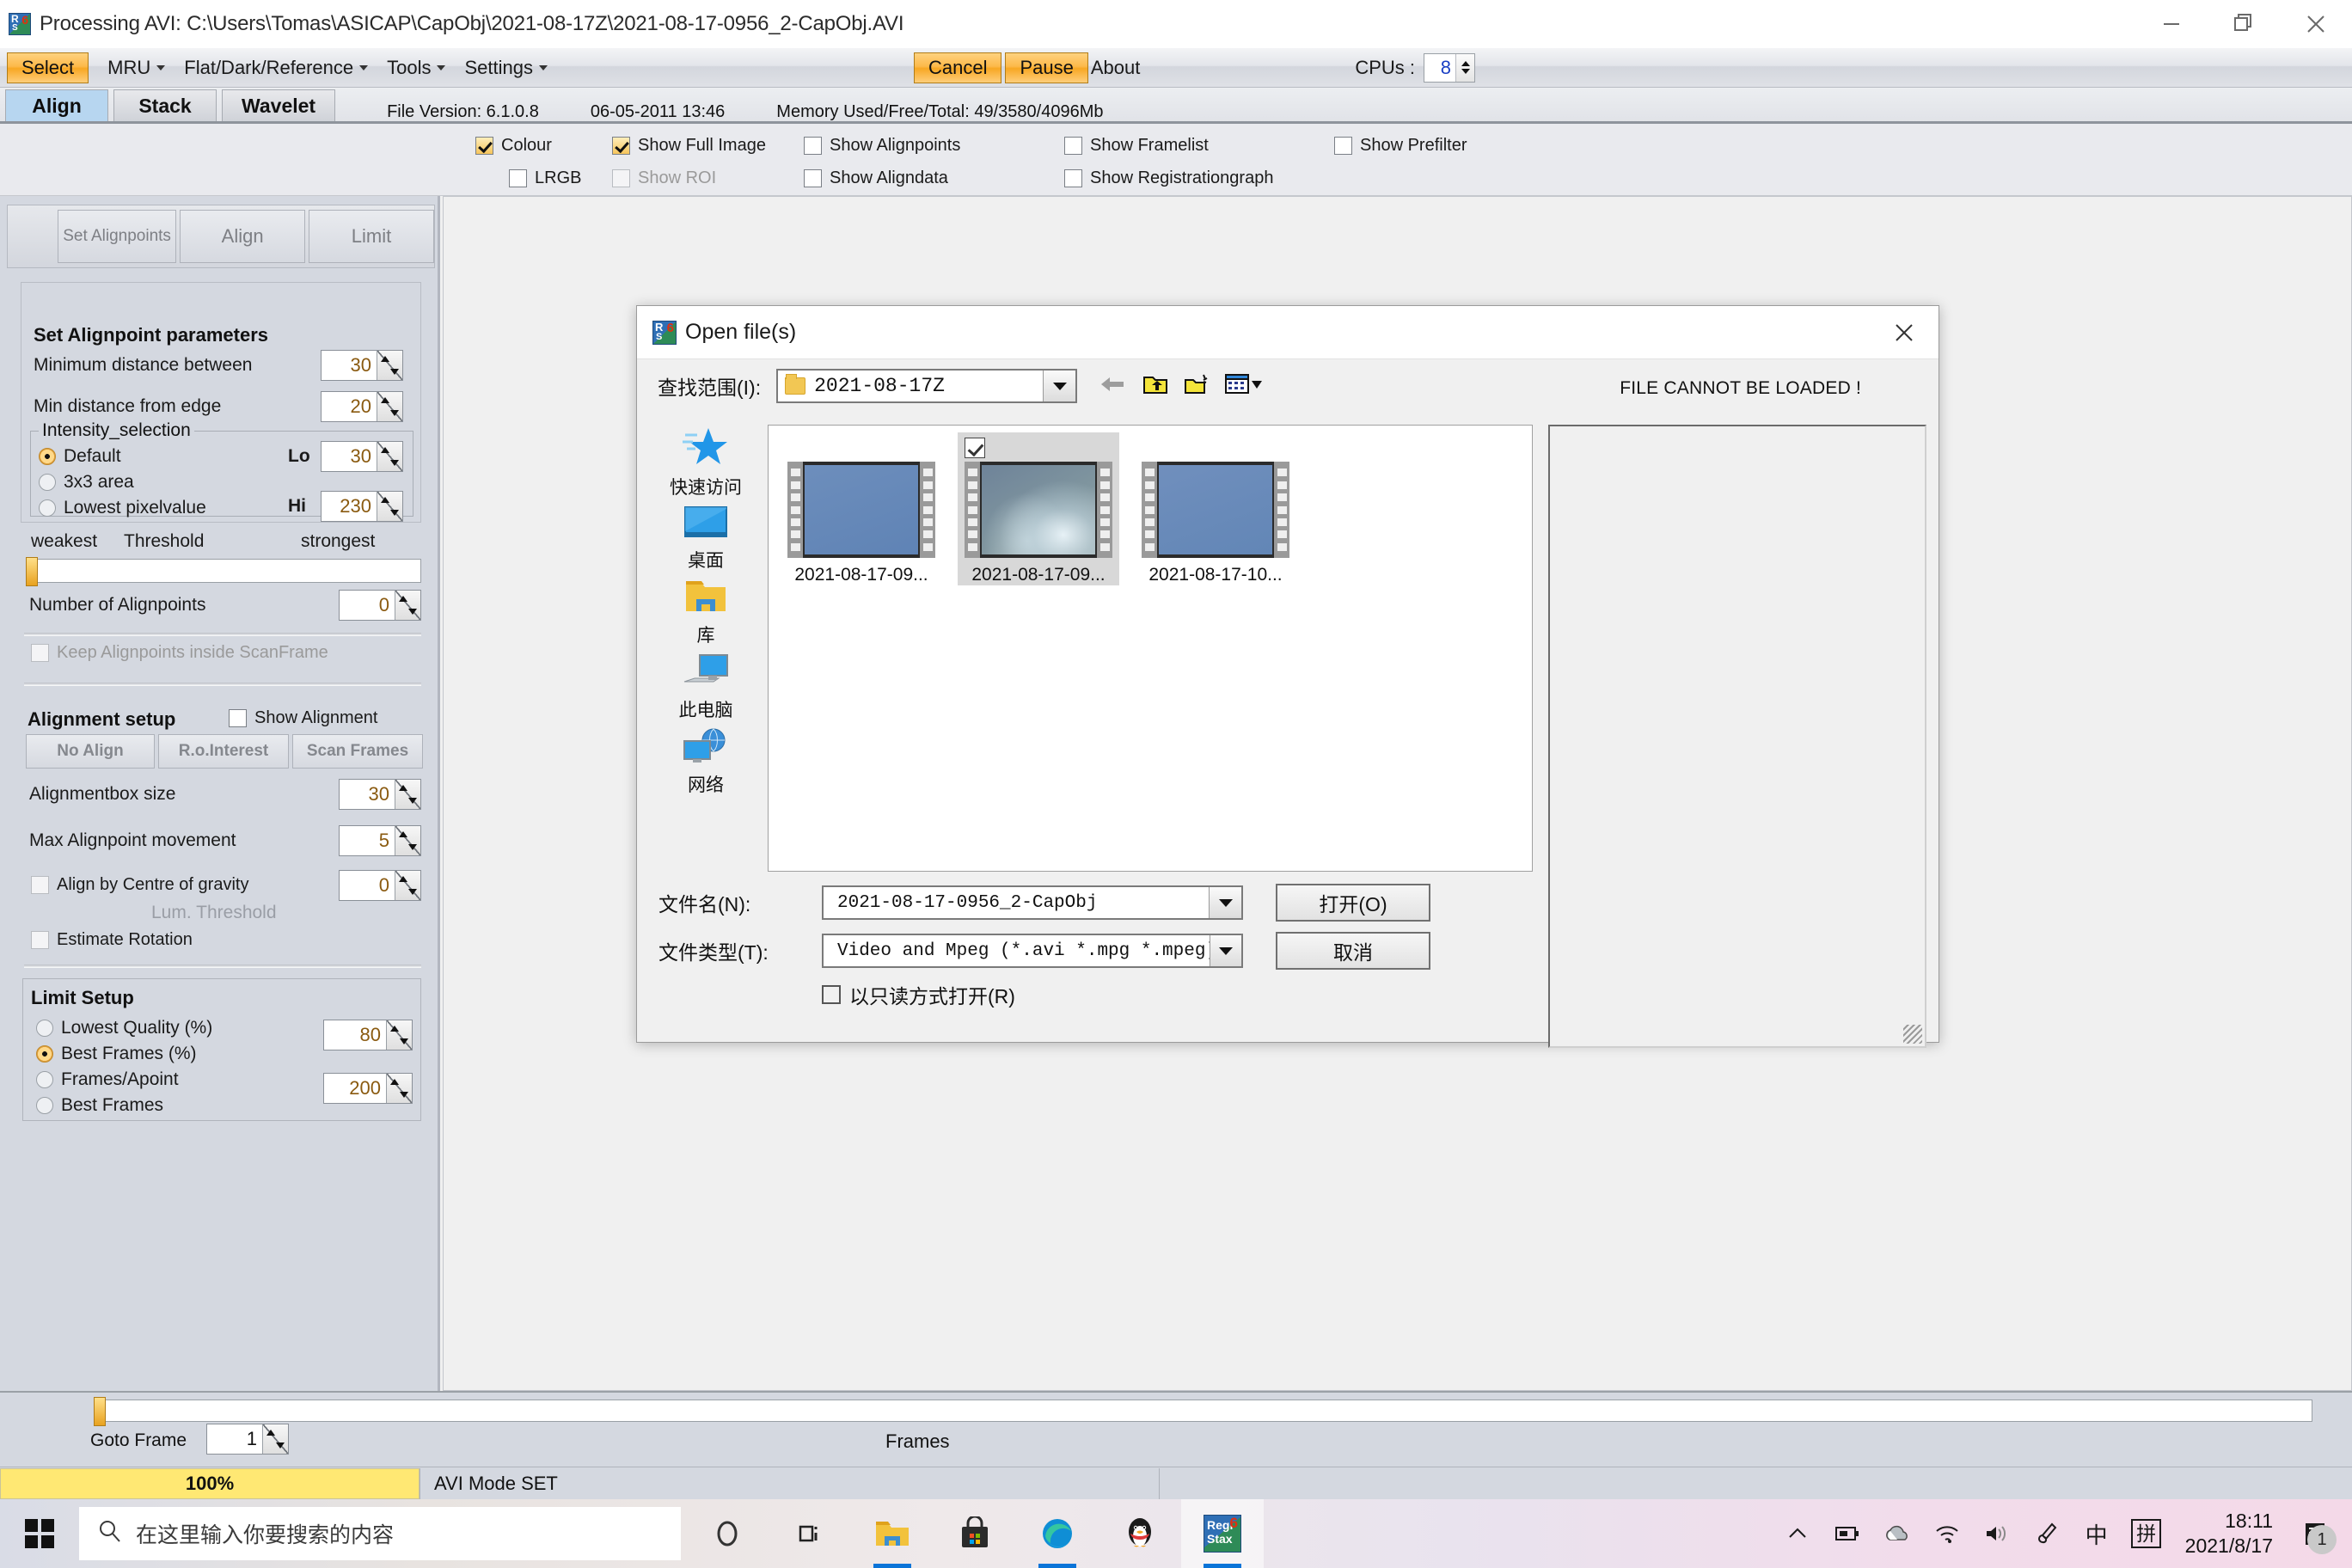 The width and height of the screenshot is (2352, 1568). I want to click on max-alignpoint-movement-arrows, so click(407, 840).